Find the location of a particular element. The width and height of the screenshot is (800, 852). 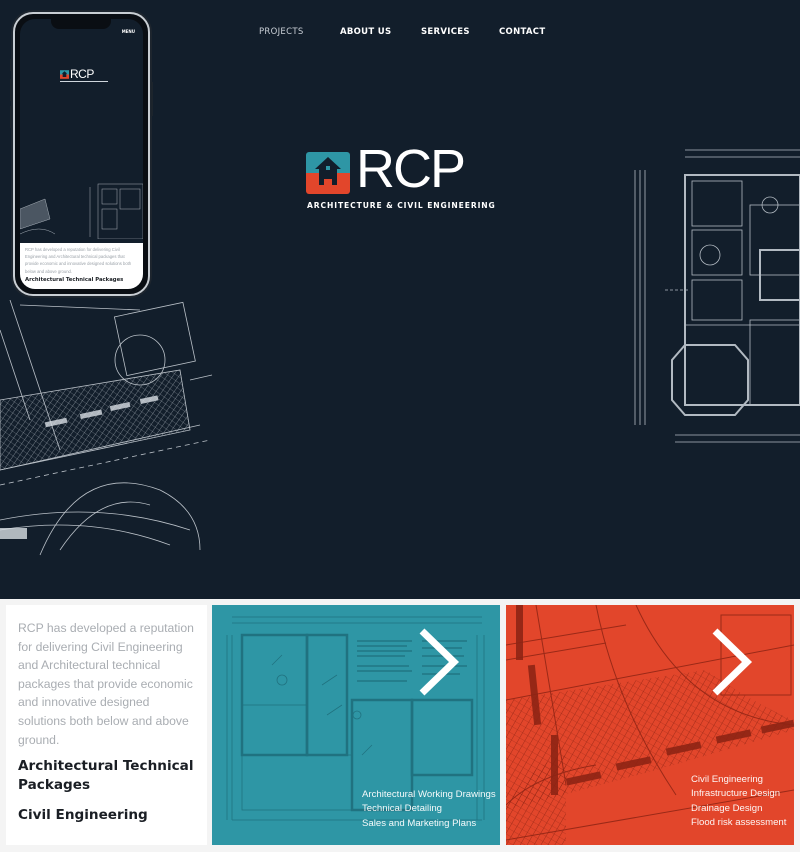

service-item: Civil Engineering is located at coordinates (727, 779).